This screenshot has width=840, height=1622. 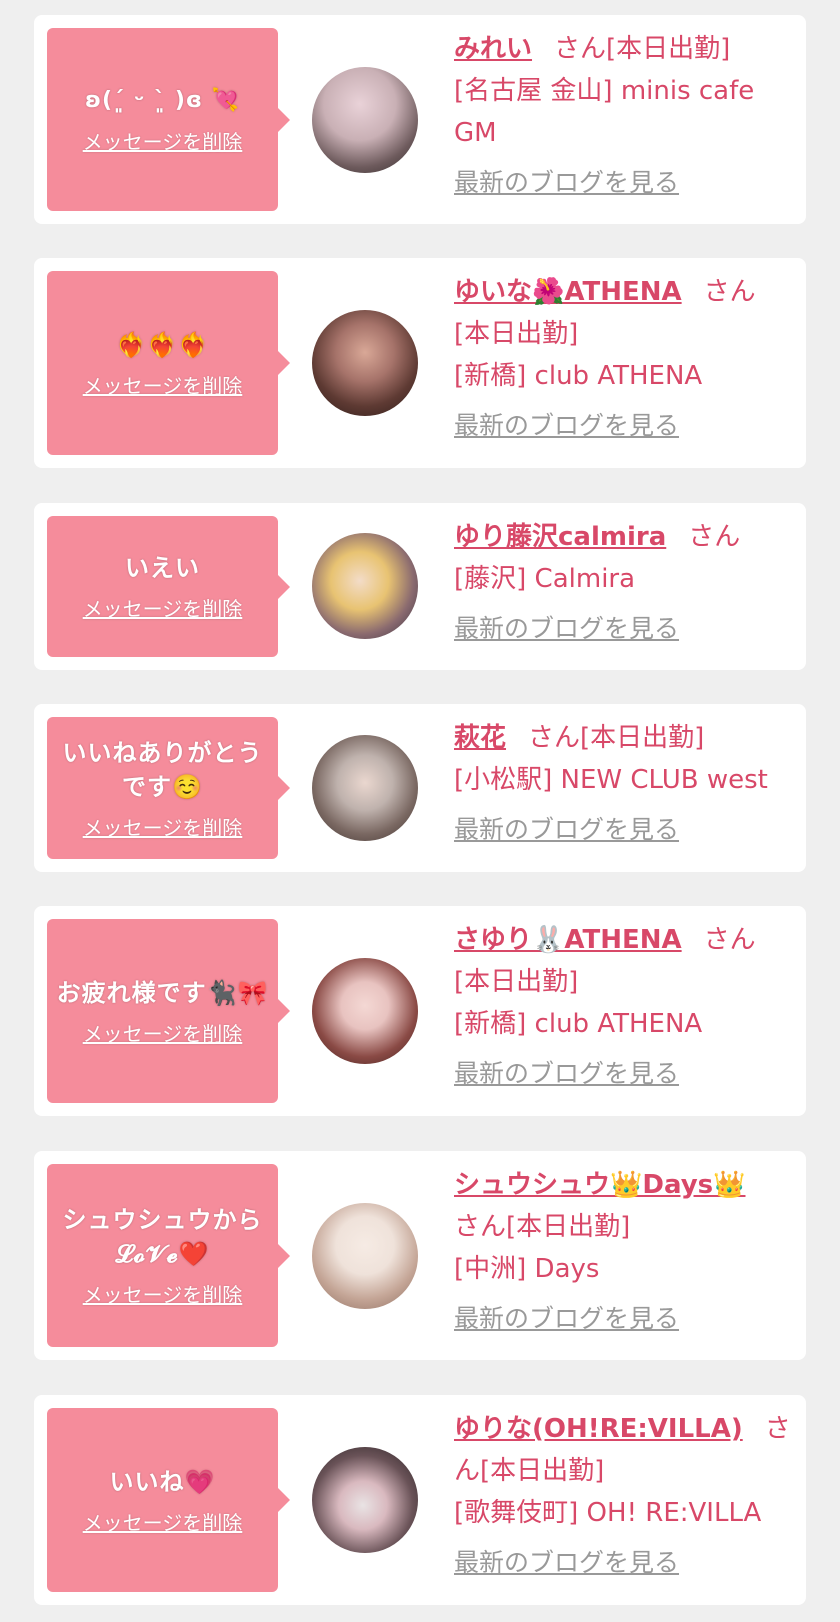 I want to click on sender-info: 萩花 さん[本日出勤] [小松駅] NEW CLUB west 最新のブログを見る, so click(x=624, y=784).